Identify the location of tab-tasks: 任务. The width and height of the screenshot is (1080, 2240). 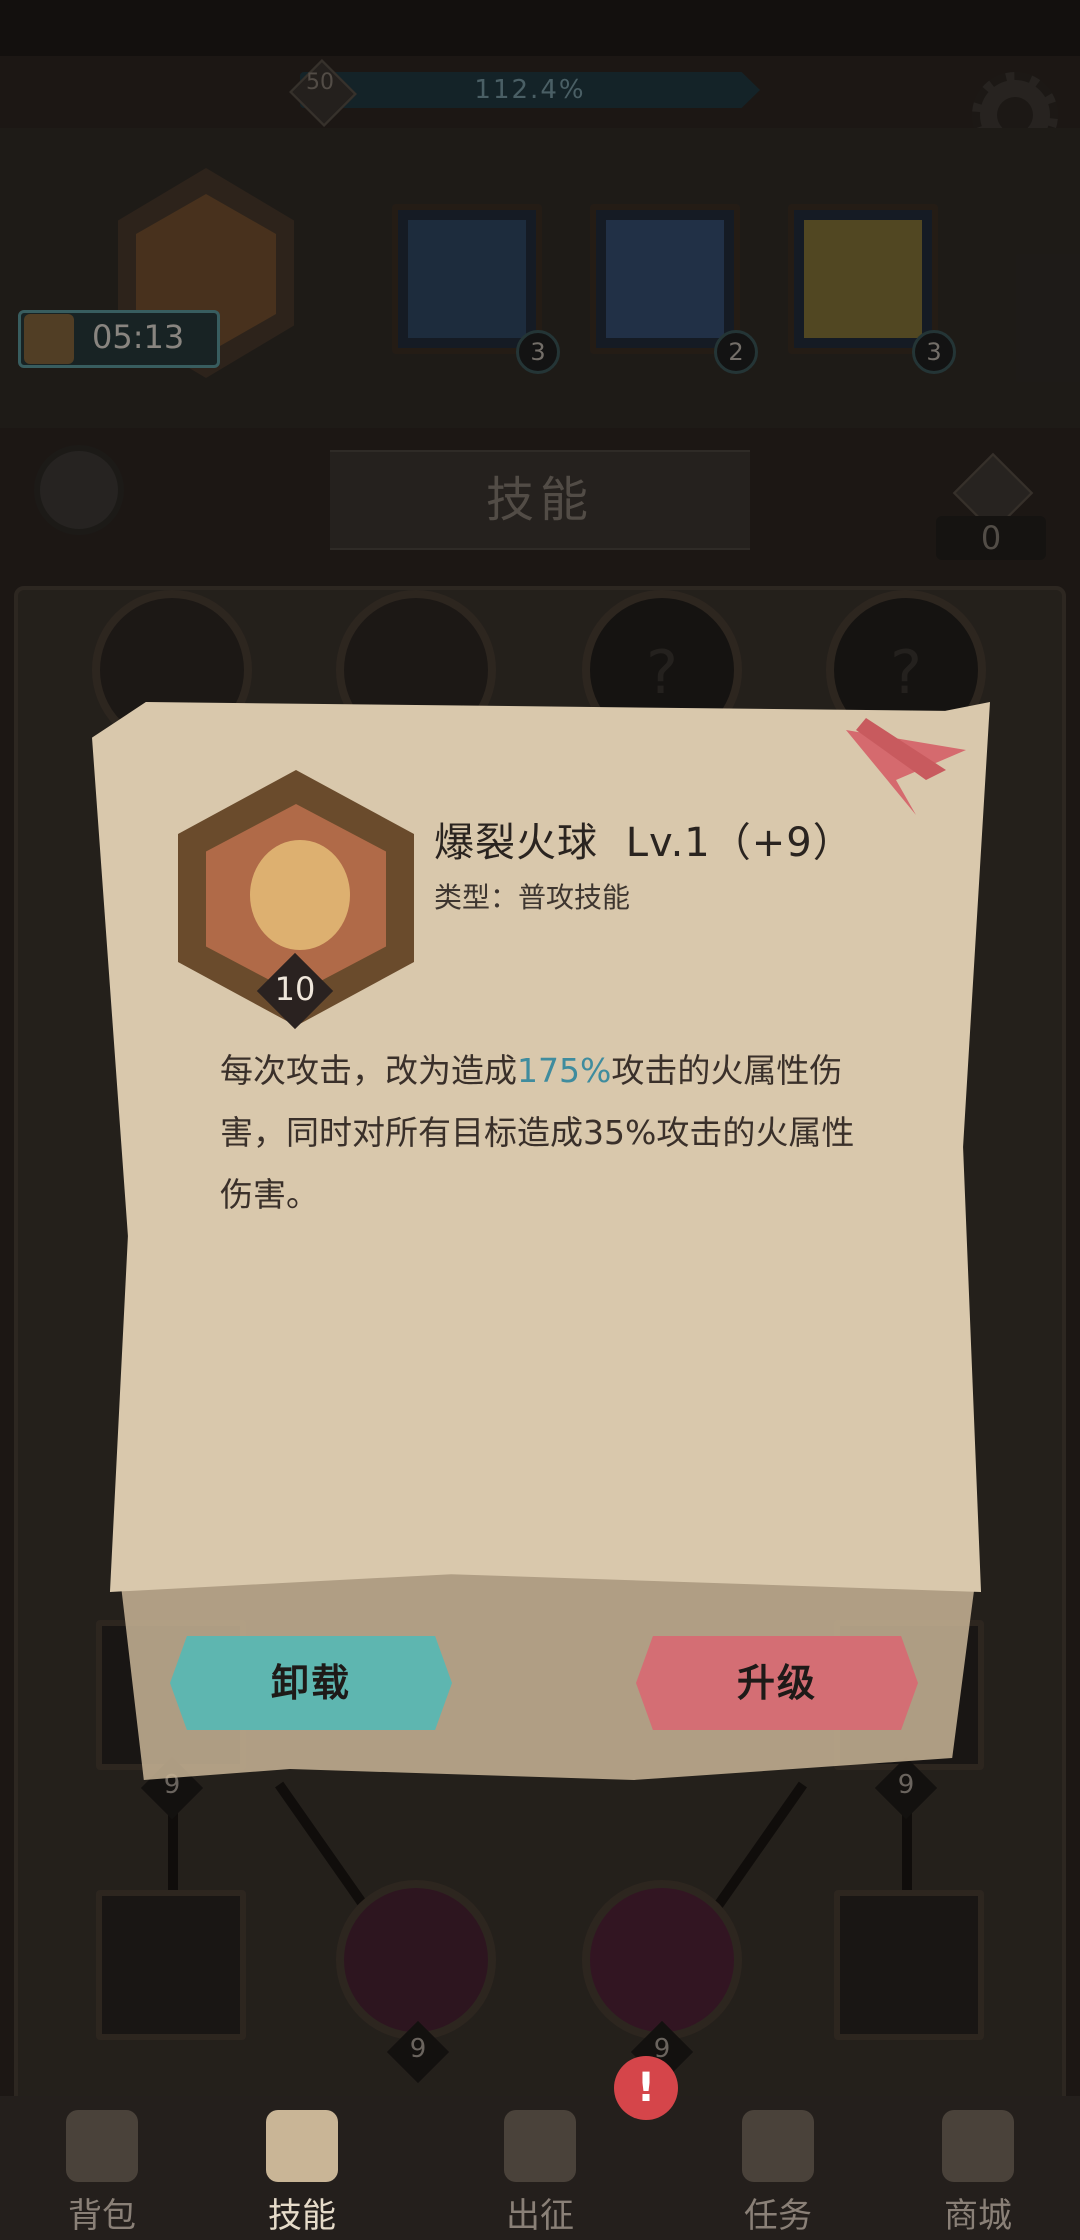
(778, 2168).